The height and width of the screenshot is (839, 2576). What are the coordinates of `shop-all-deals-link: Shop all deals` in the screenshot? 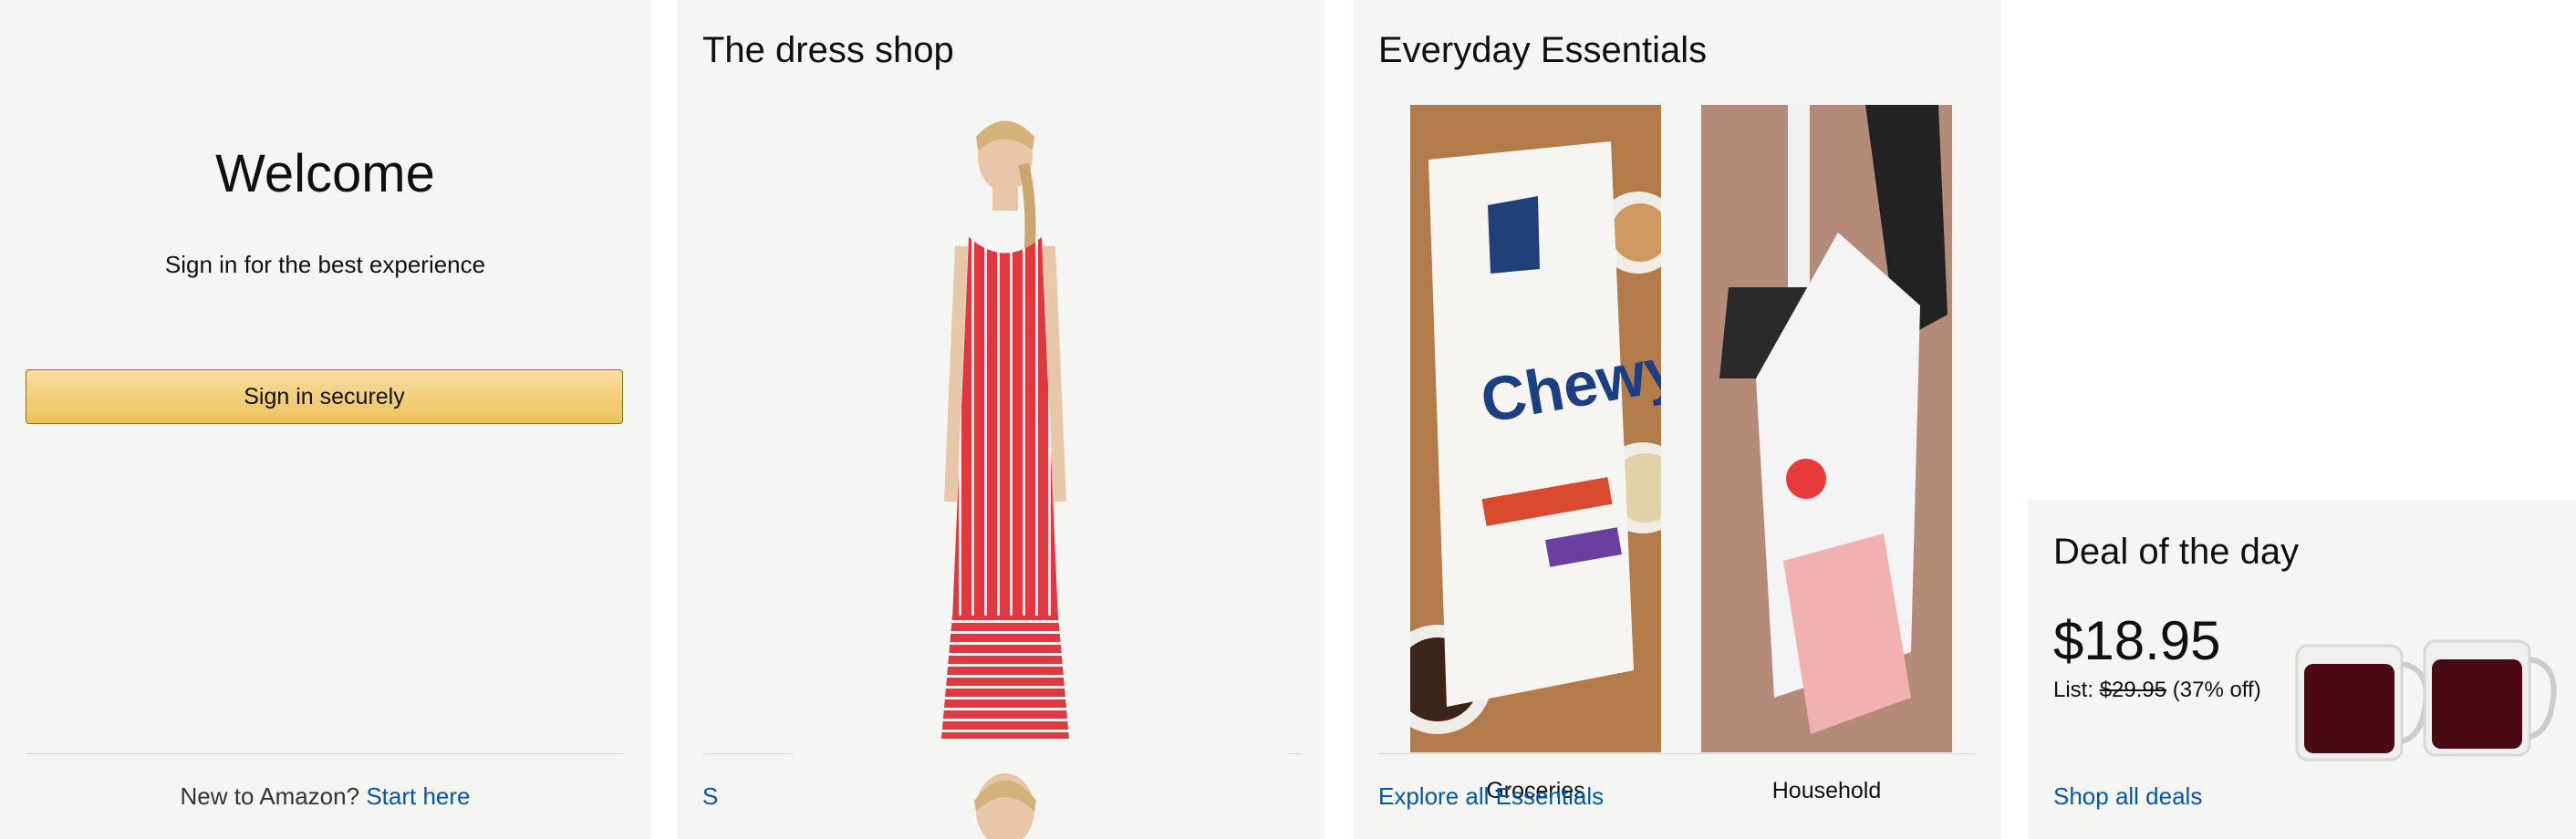 It's located at (2127, 796).